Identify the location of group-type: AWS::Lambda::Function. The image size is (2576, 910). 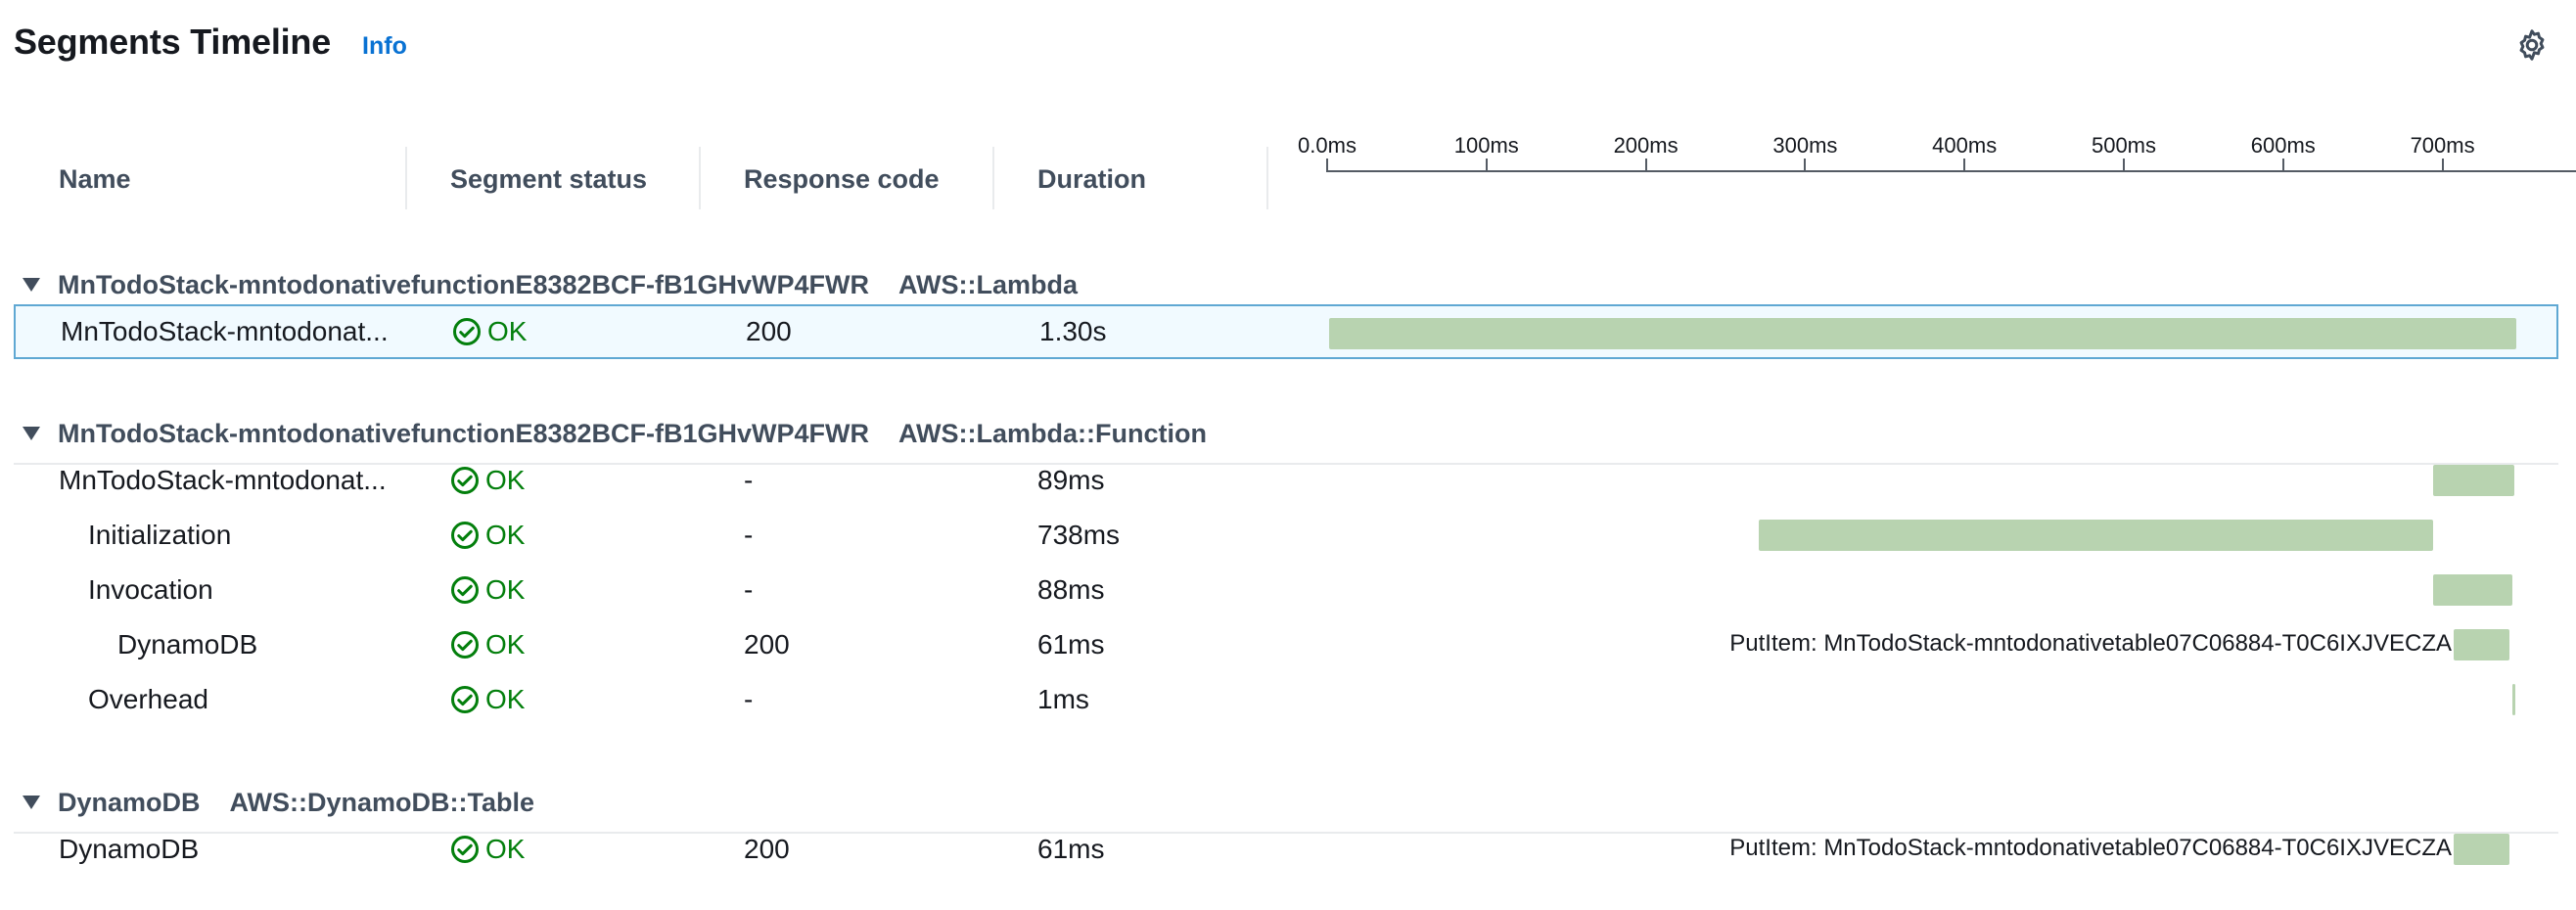
(1052, 433).